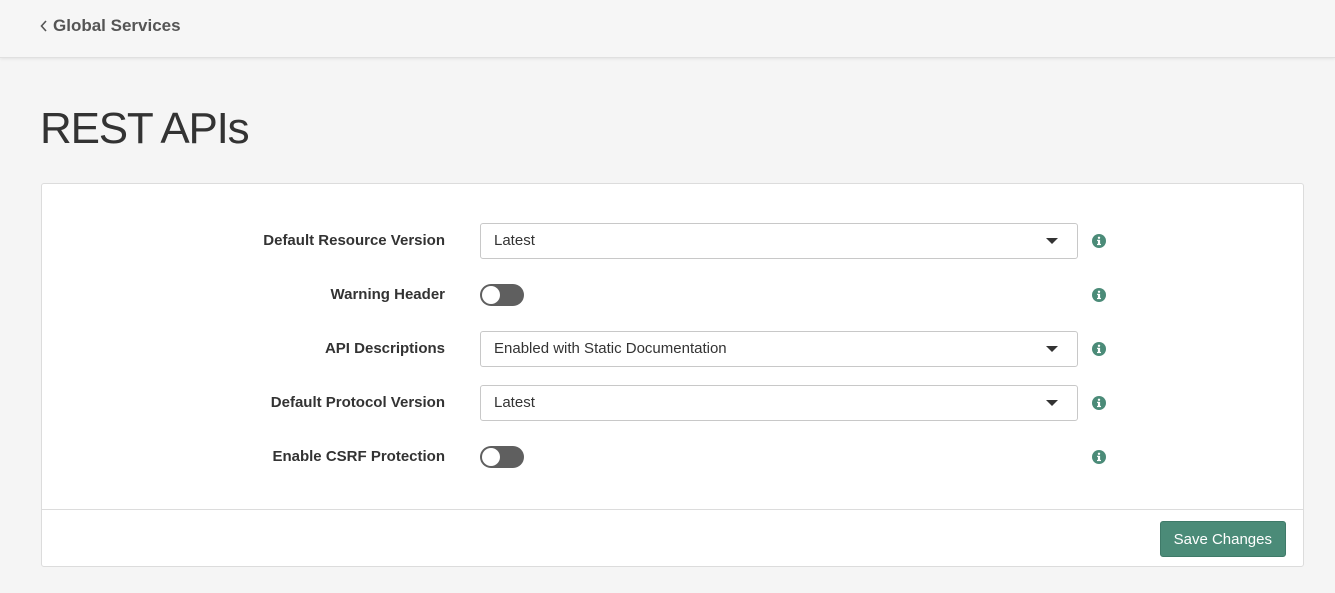 The width and height of the screenshot is (1335, 593). Describe the element at coordinates (1222, 539) in the screenshot. I see `save-changes-button: Save Changes` at that location.